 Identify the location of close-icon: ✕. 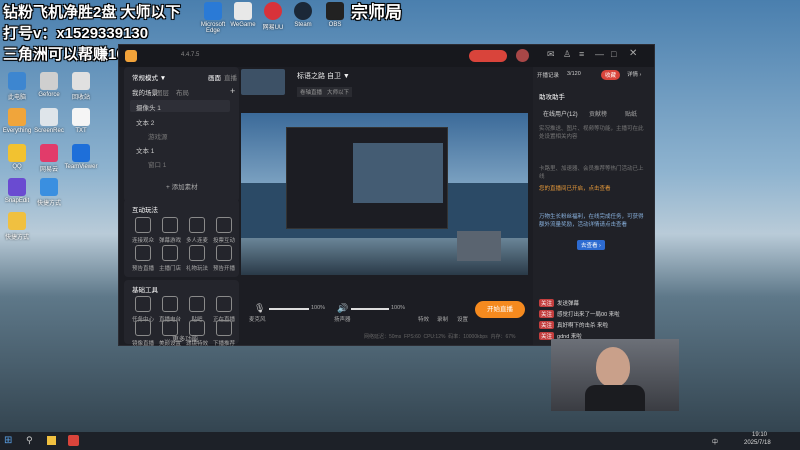
(633, 53).